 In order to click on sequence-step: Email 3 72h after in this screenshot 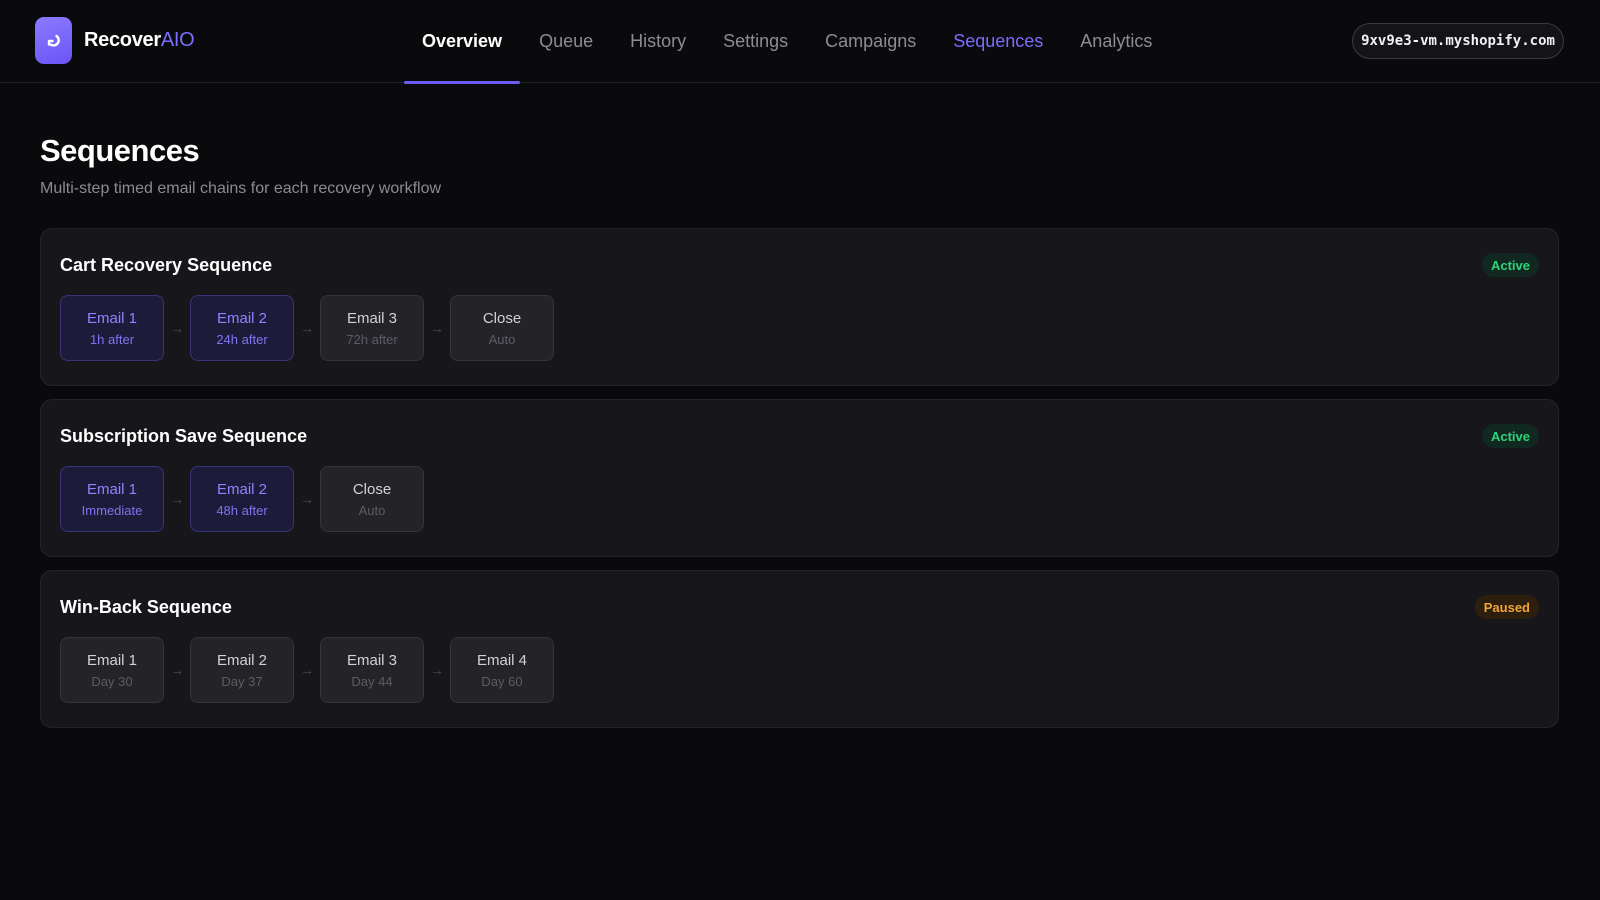, I will do `click(372, 328)`.